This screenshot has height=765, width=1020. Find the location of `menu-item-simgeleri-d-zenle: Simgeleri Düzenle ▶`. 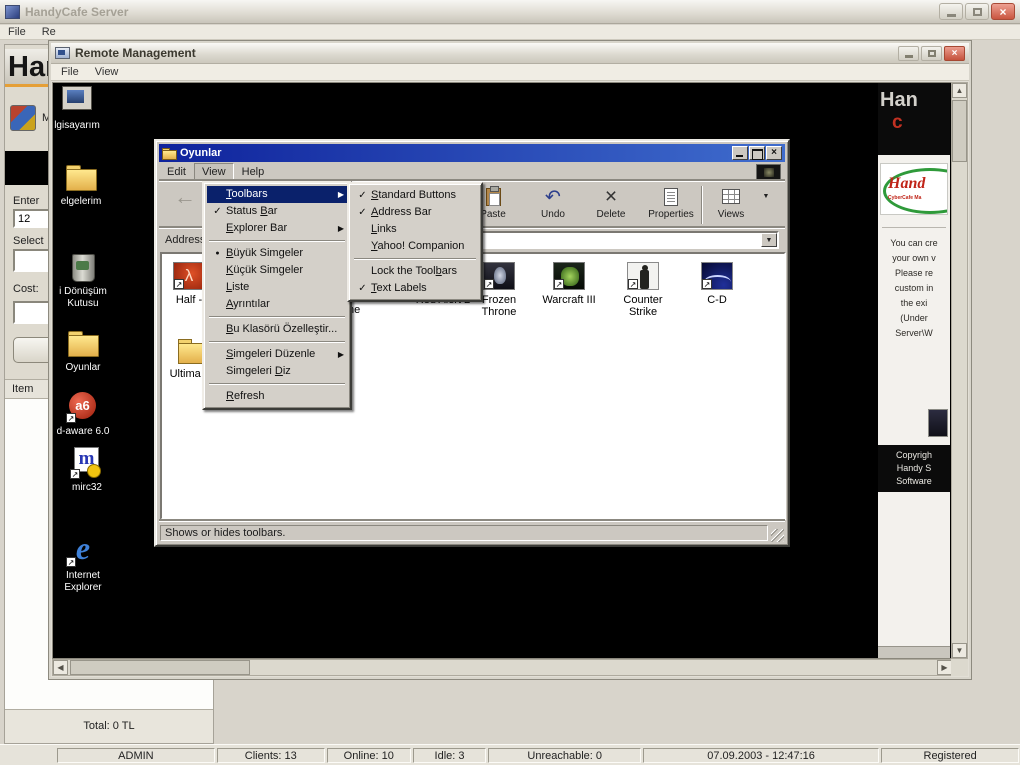

menu-item-simgeleri-d-zenle: Simgeleri Düzenle ▶ is located at coordinates (277, 354).